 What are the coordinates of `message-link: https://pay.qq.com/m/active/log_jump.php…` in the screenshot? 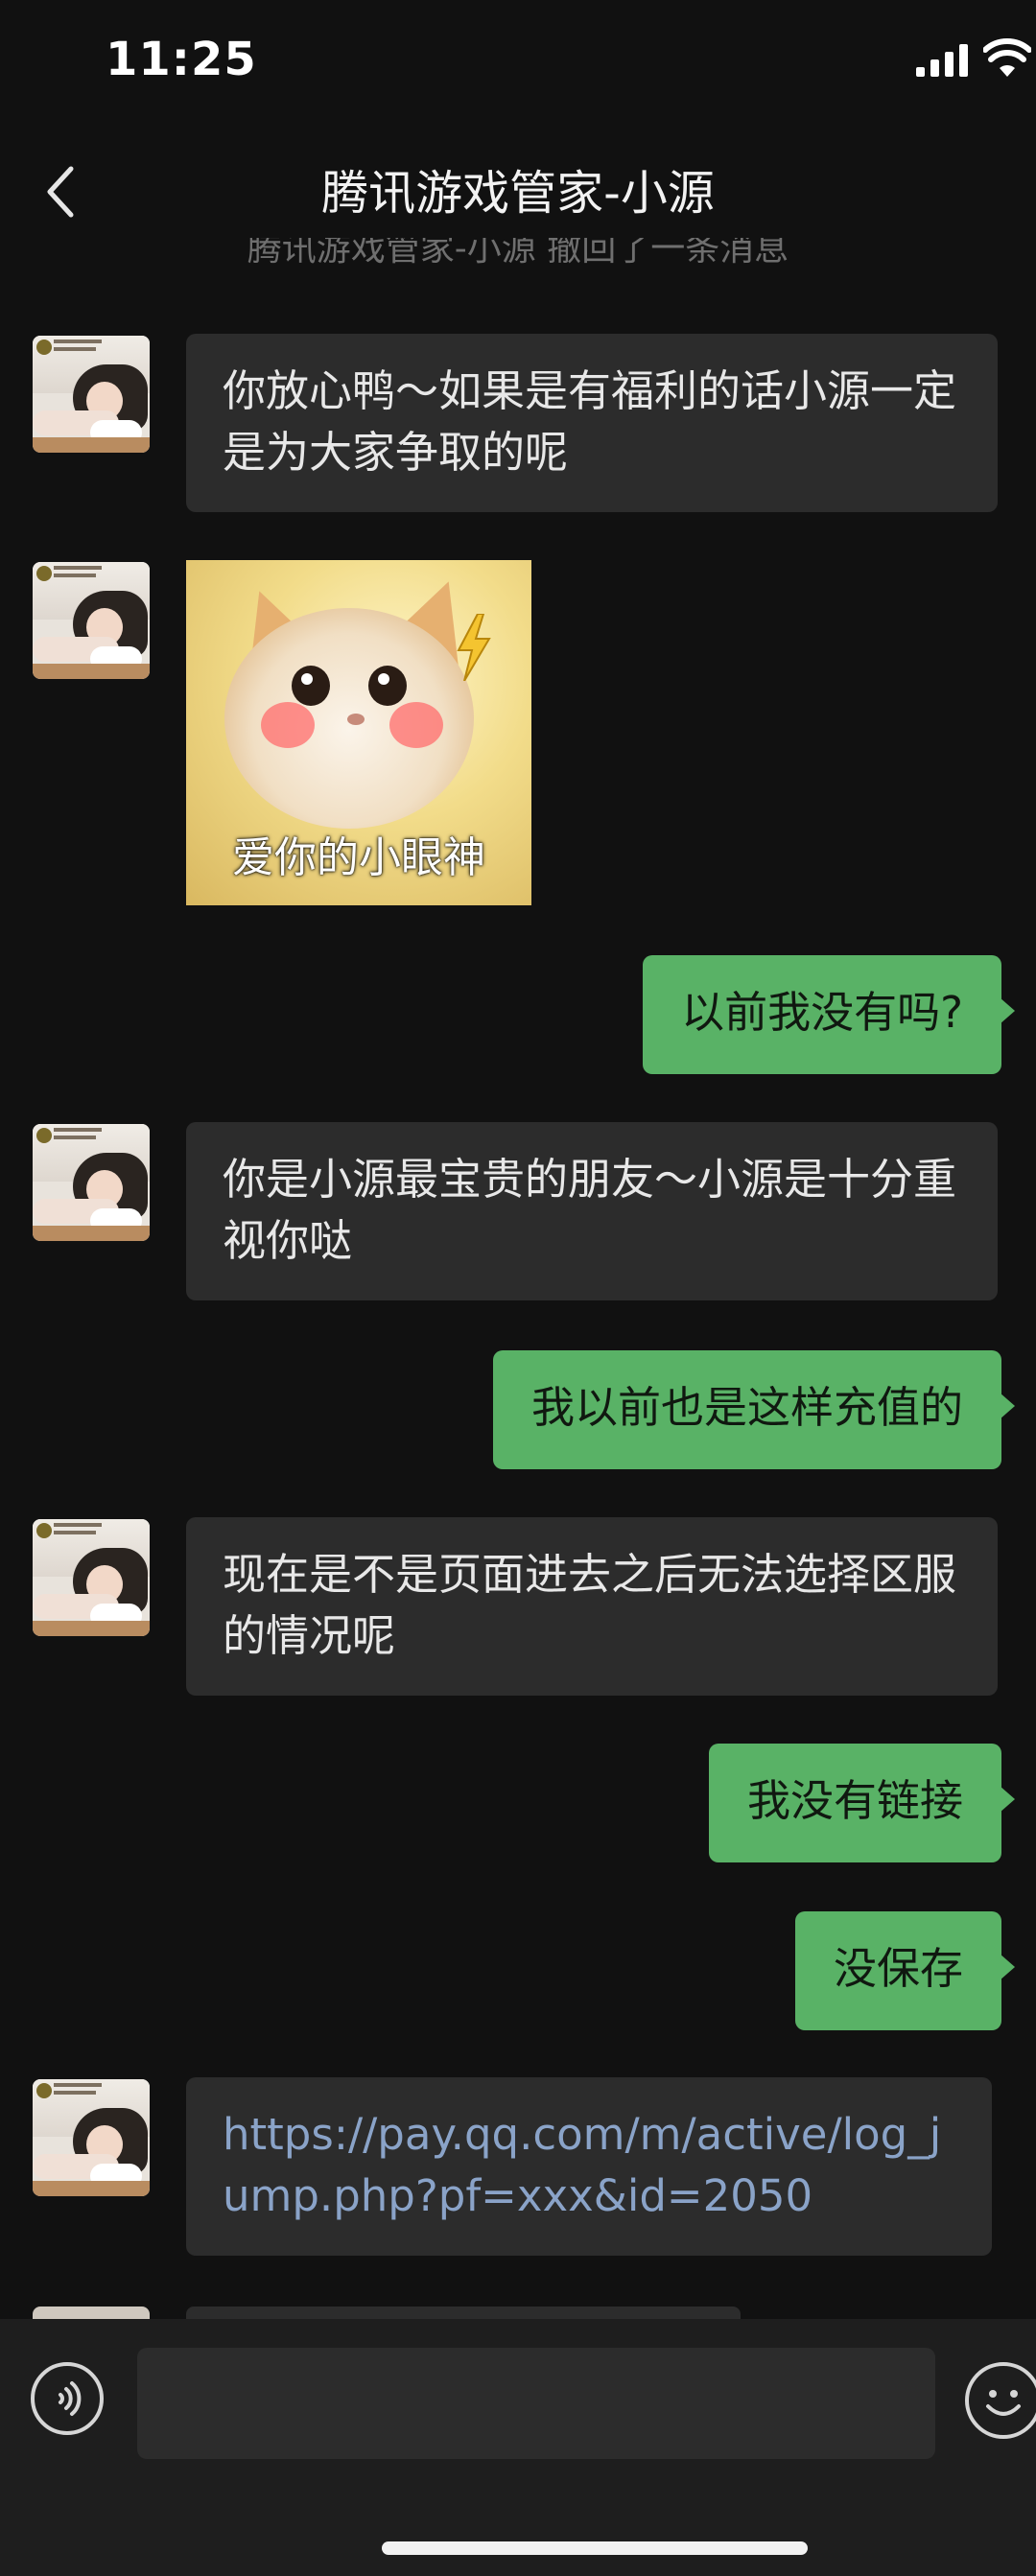 It's located at (582, 2165).